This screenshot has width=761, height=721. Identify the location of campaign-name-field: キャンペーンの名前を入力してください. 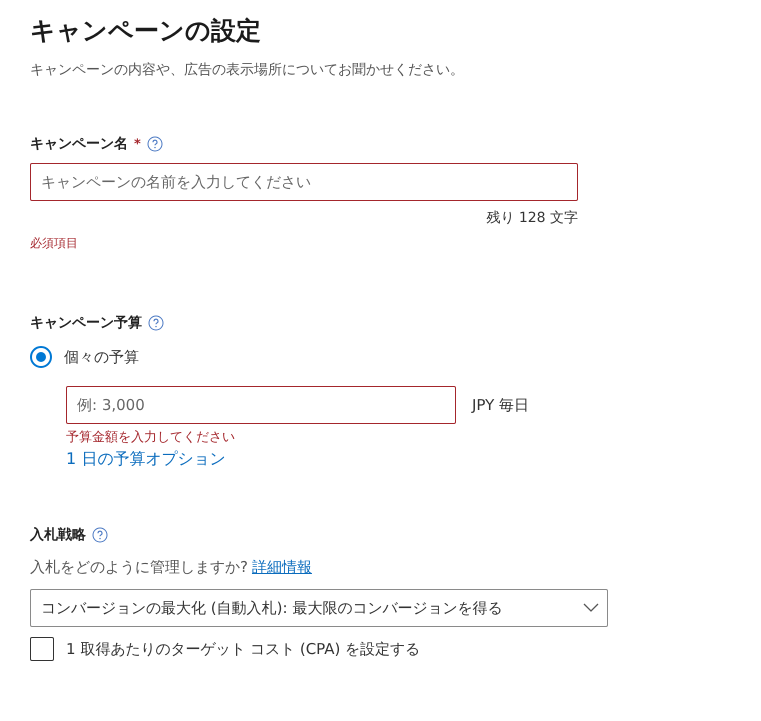
(304, 182).